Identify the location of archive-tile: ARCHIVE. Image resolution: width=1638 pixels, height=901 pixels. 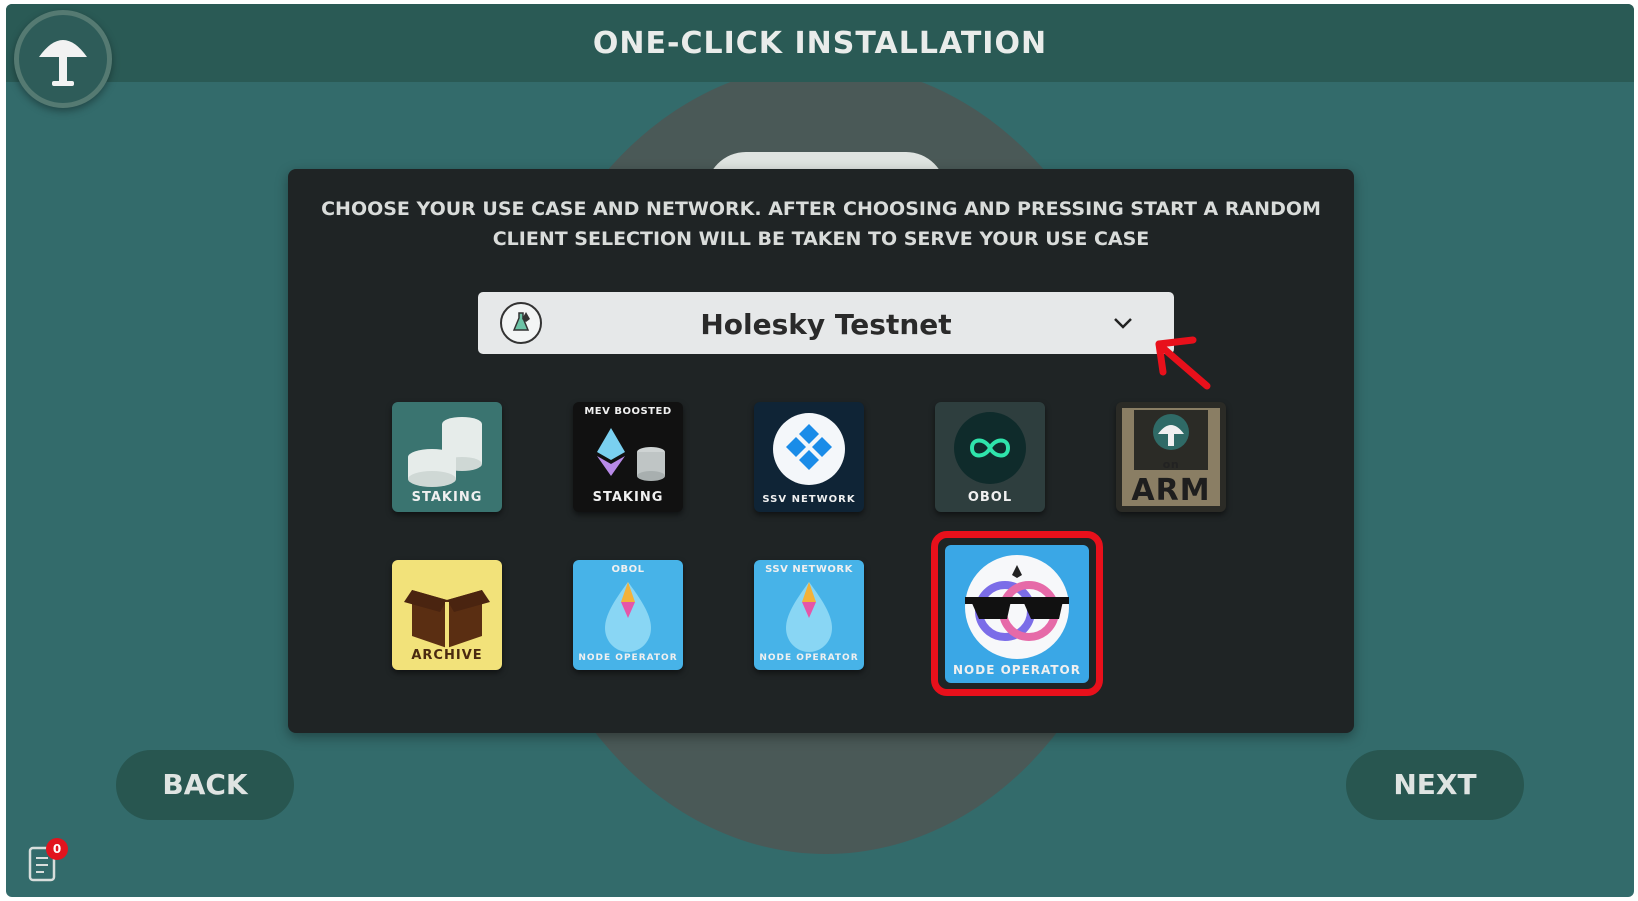
(447, 615).